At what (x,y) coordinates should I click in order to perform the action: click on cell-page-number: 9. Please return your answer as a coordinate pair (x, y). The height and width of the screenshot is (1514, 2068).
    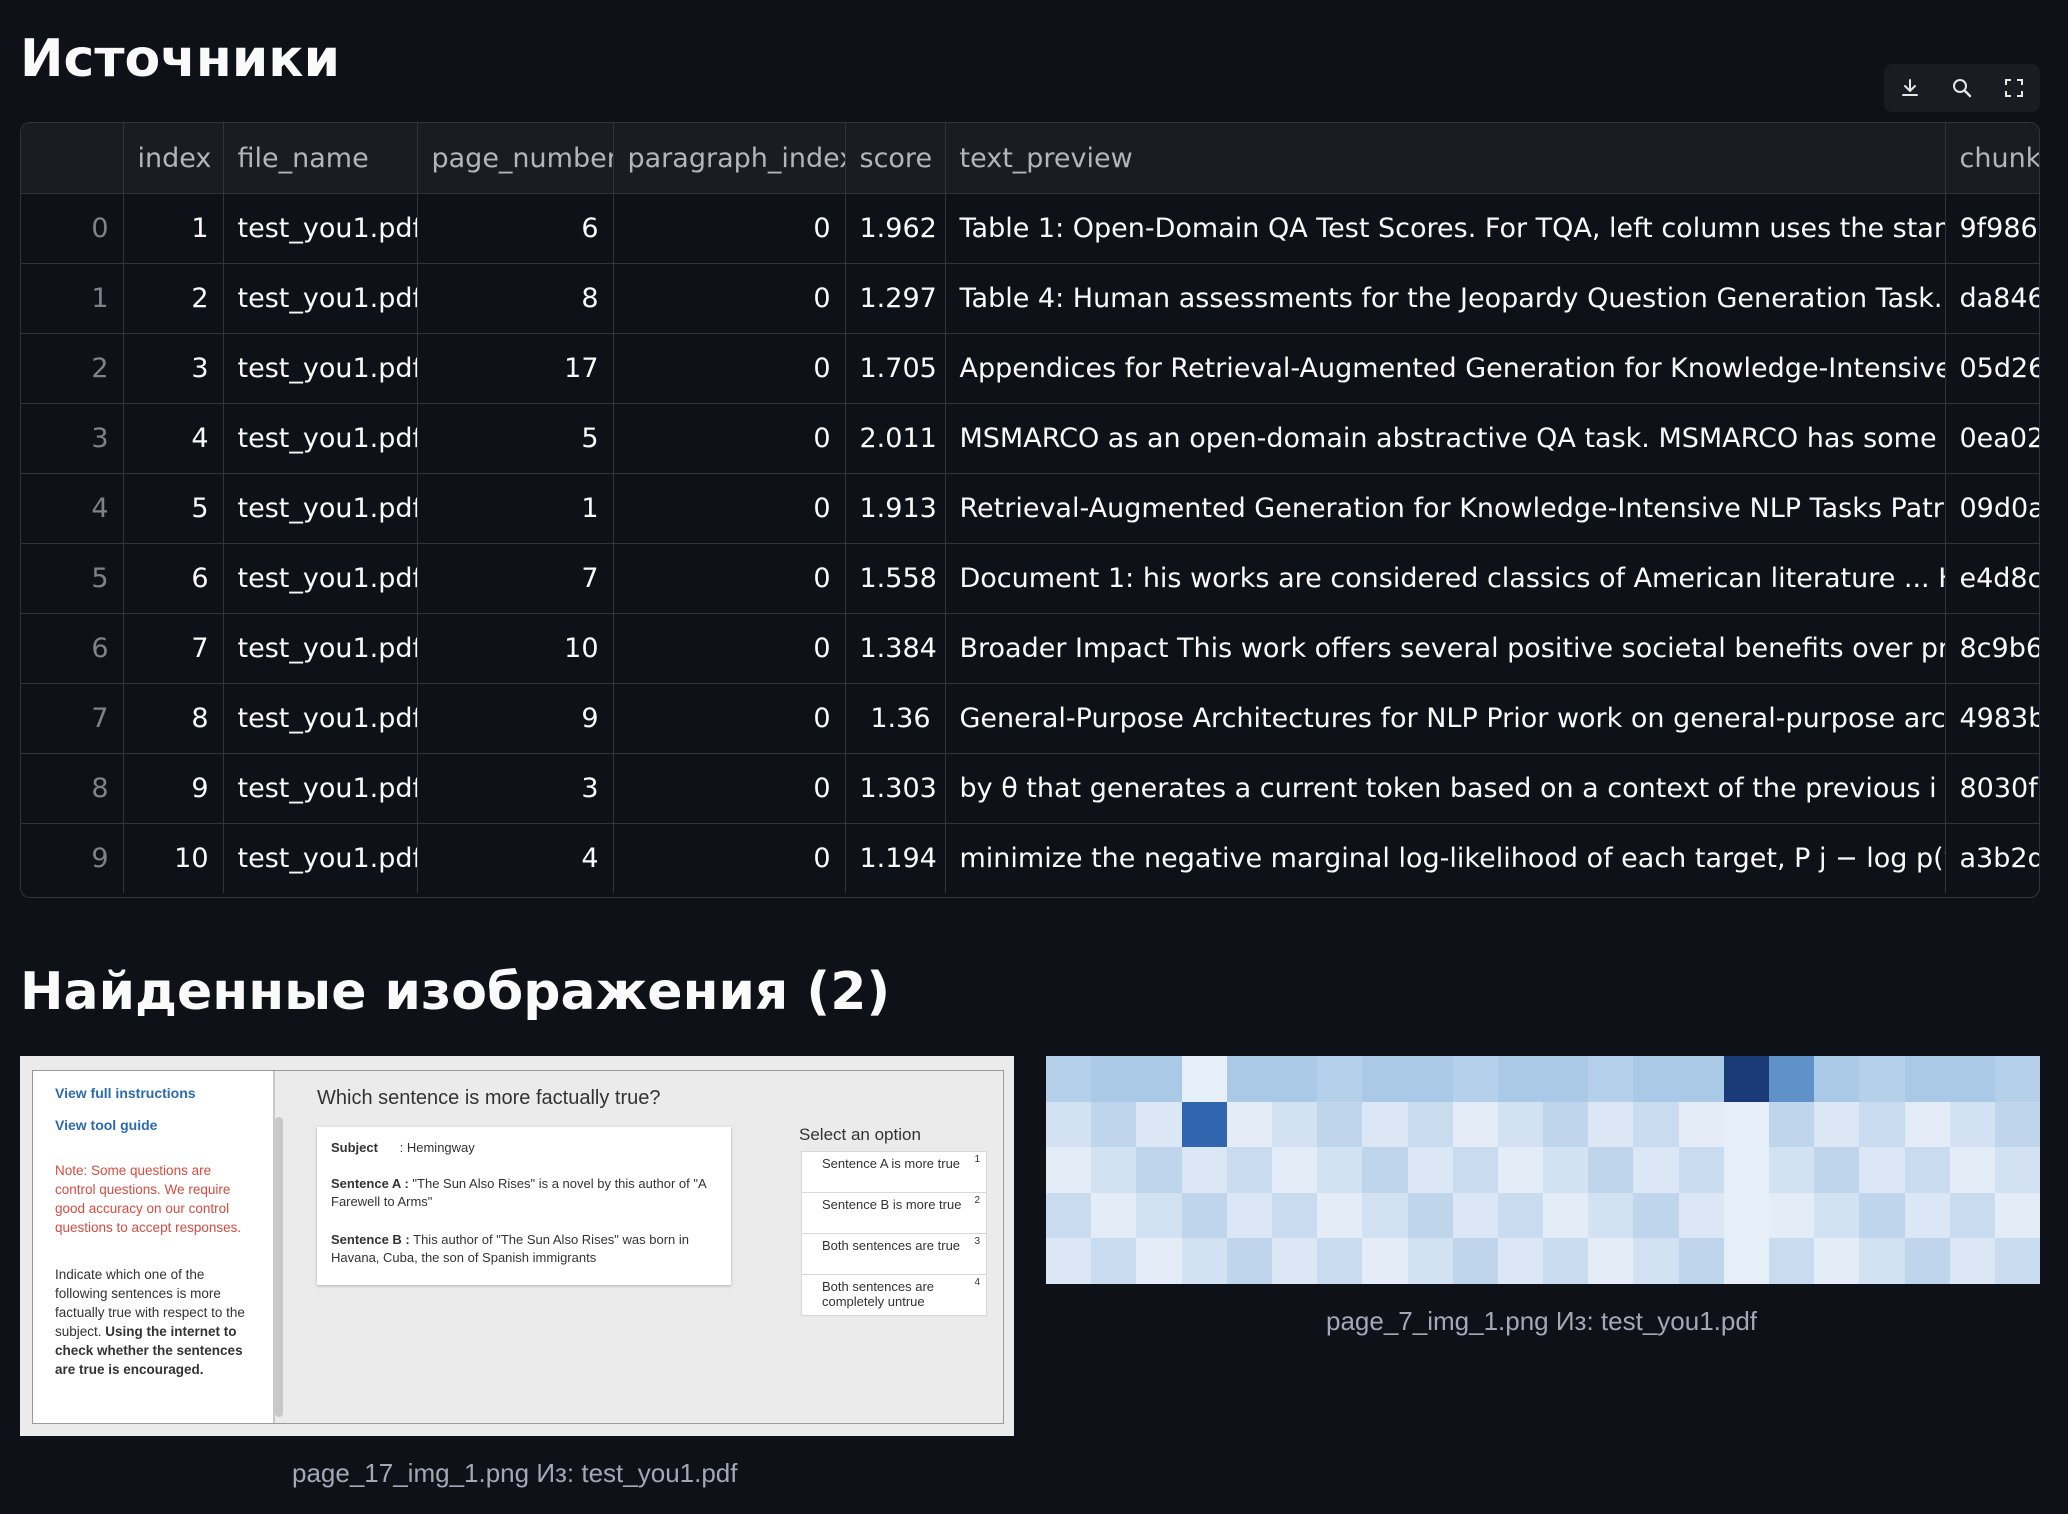
    Looking at the image, I should click on (515, 718).